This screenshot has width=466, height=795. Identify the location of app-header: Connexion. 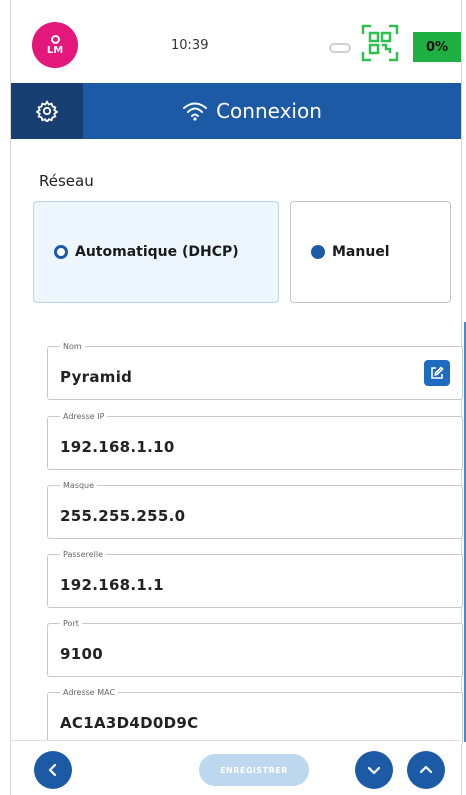
(236, 111).